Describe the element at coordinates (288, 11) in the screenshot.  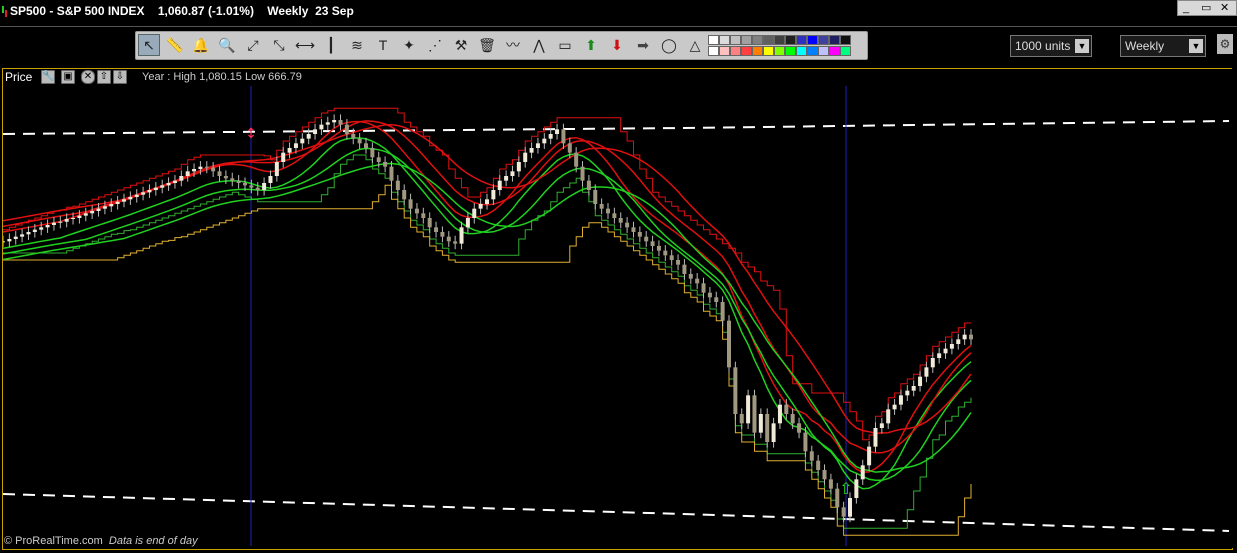
I see `title-period: Weekly` at that location.